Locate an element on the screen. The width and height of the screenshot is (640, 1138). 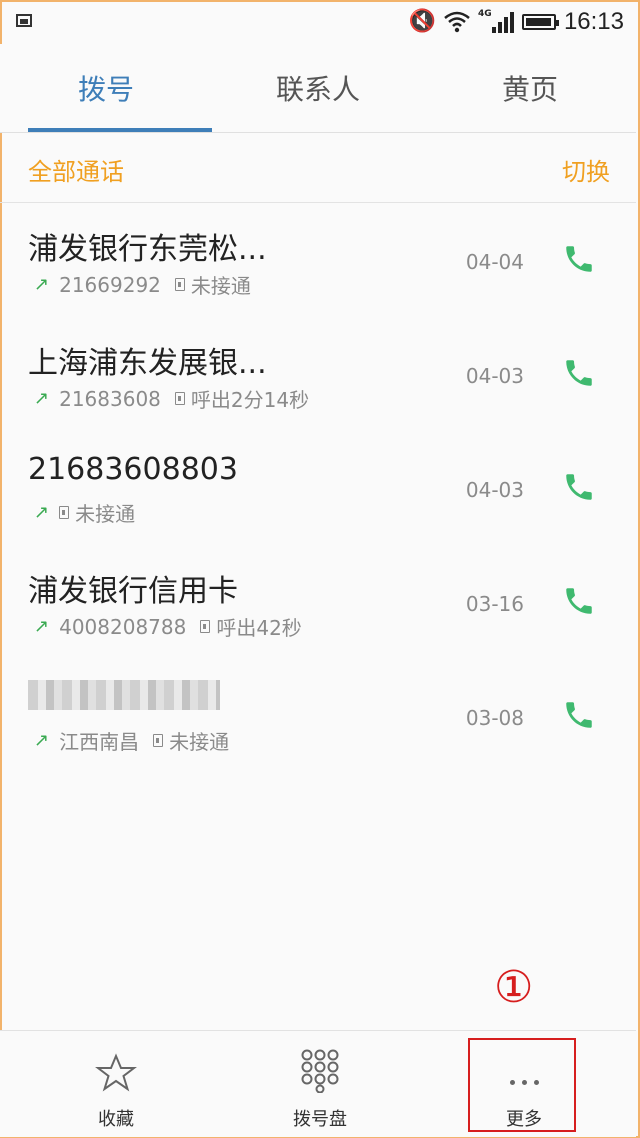
call-status: 呼出42秒 is located at coordinates (259, 628).